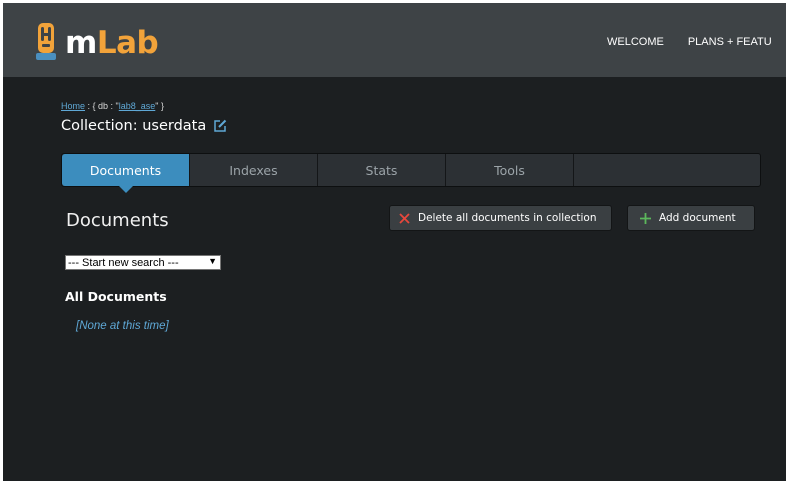  I want to click on delete-all-documents-button: Delete all documents in collection, so click(500, 218).